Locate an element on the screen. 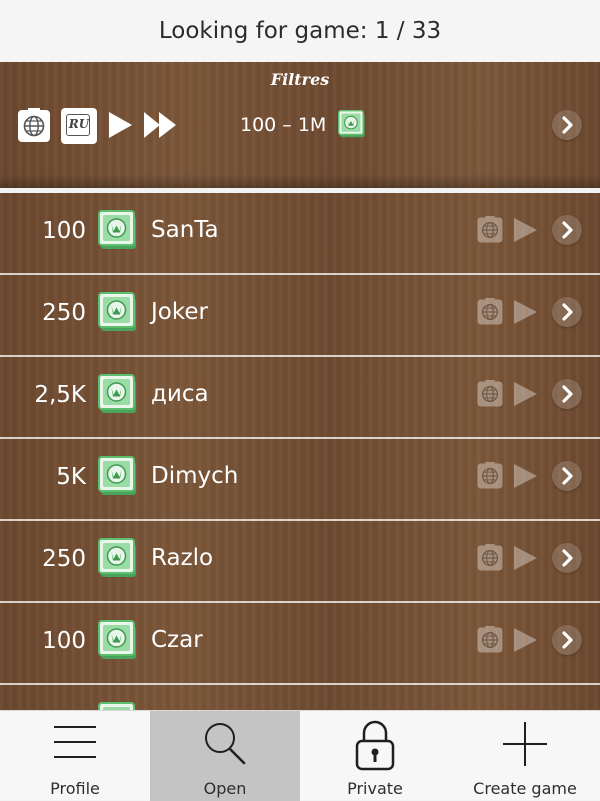 The image size is (600, 801). table-row: 5K Dimych is located at coordinates (300, 480).